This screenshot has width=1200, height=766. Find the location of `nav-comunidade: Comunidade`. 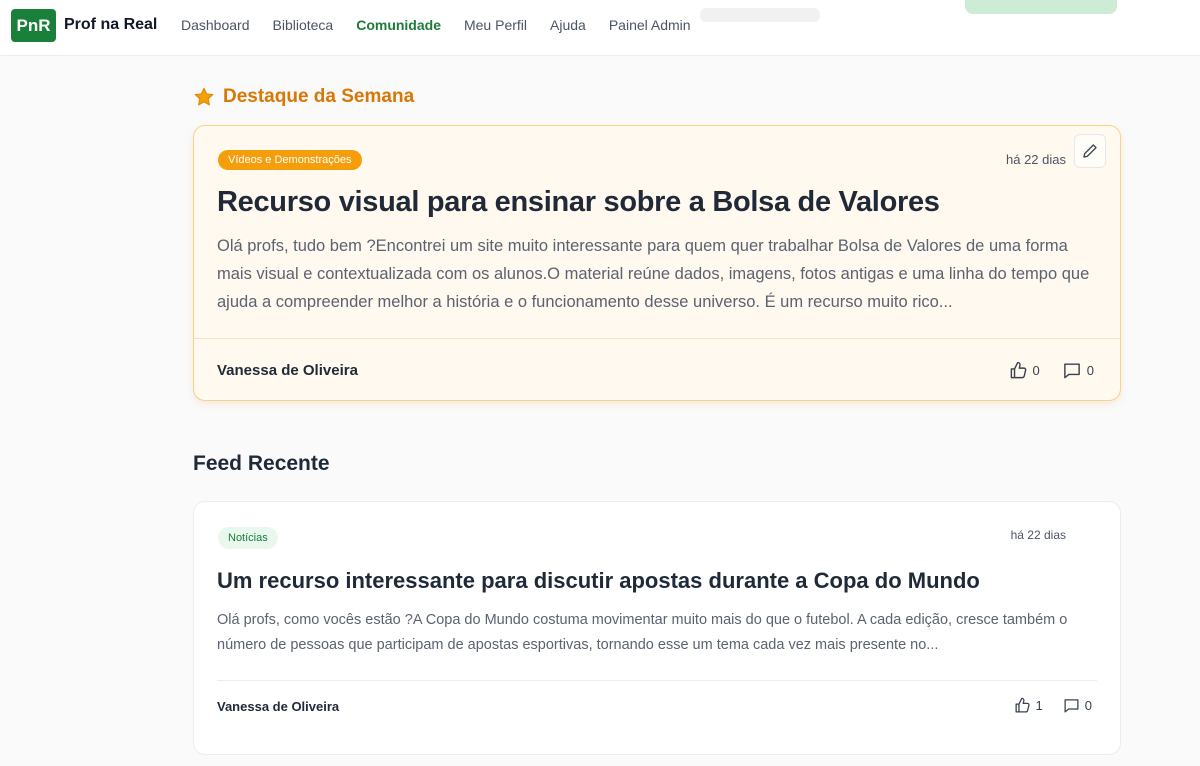

nav-comunidade: Comunidade is located at coordinates (398, 25).